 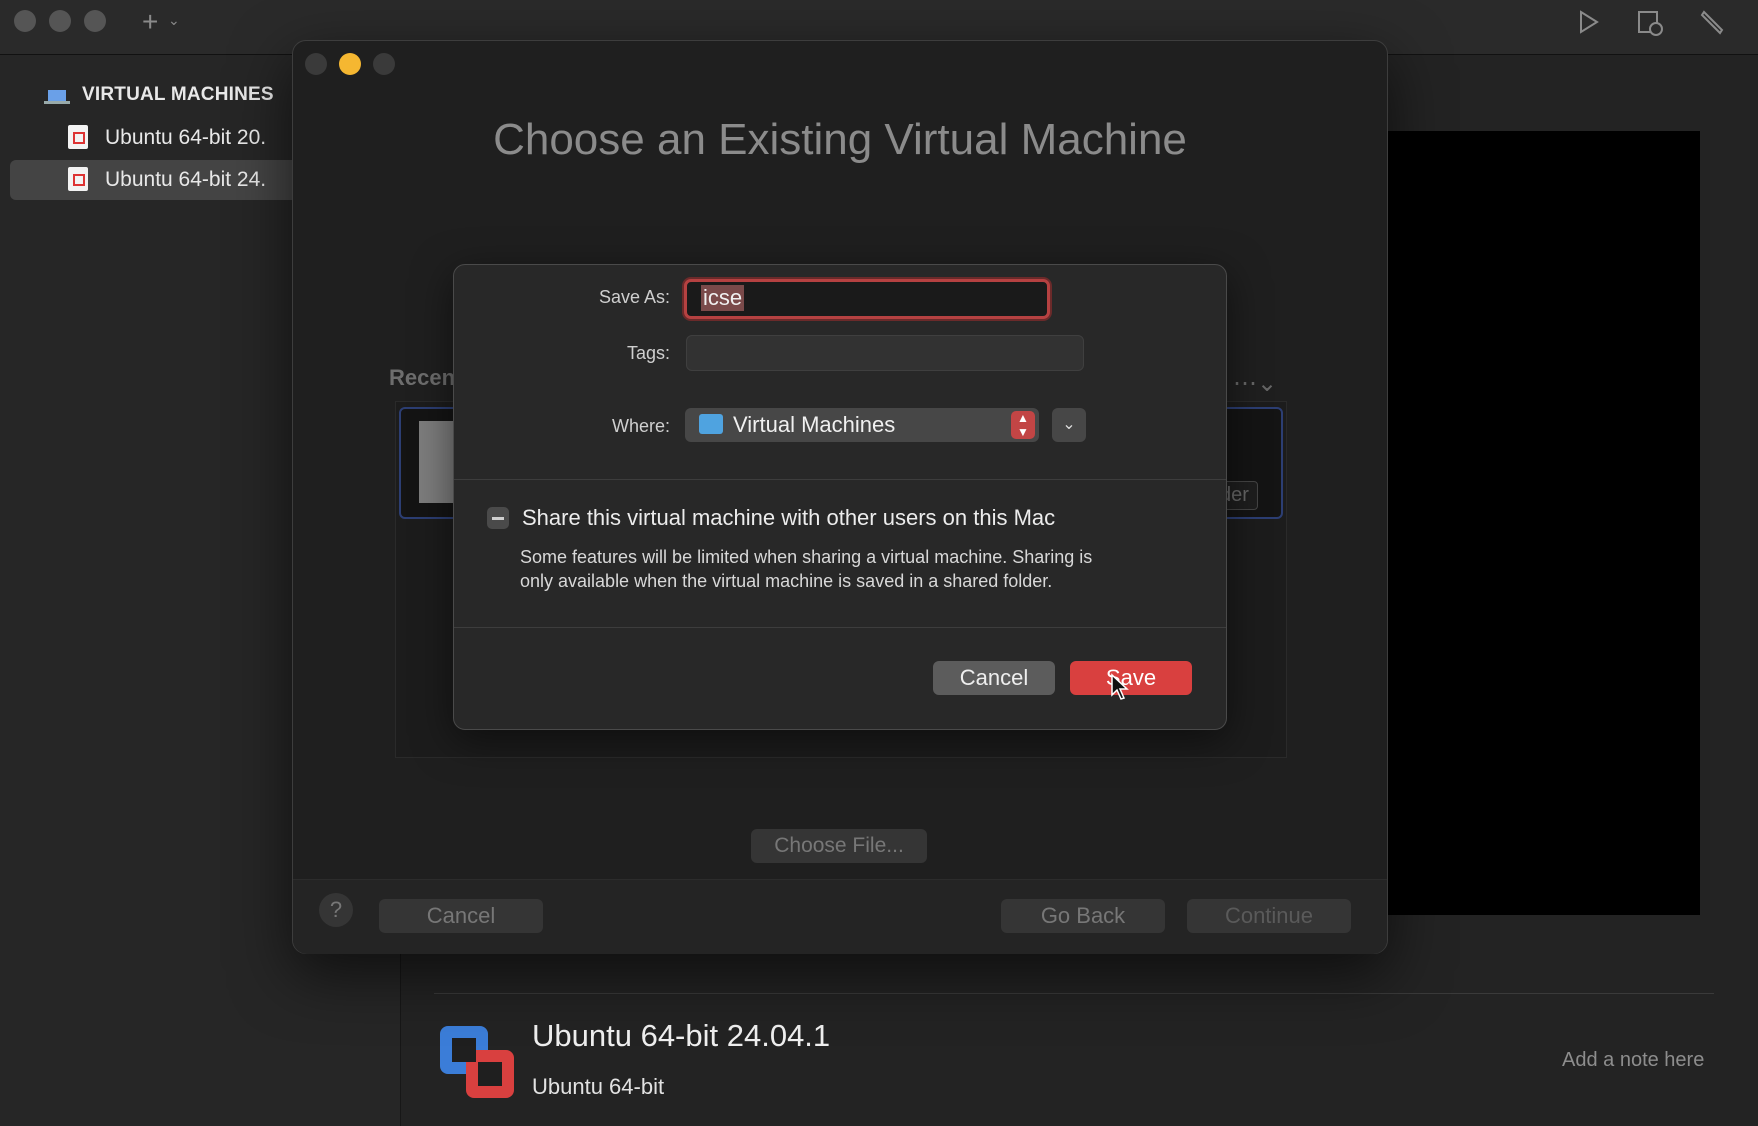 What do you see at coordinates (1589, 22) in the screenshot?
I see `play-icon` at bounding box center [1589, 22].